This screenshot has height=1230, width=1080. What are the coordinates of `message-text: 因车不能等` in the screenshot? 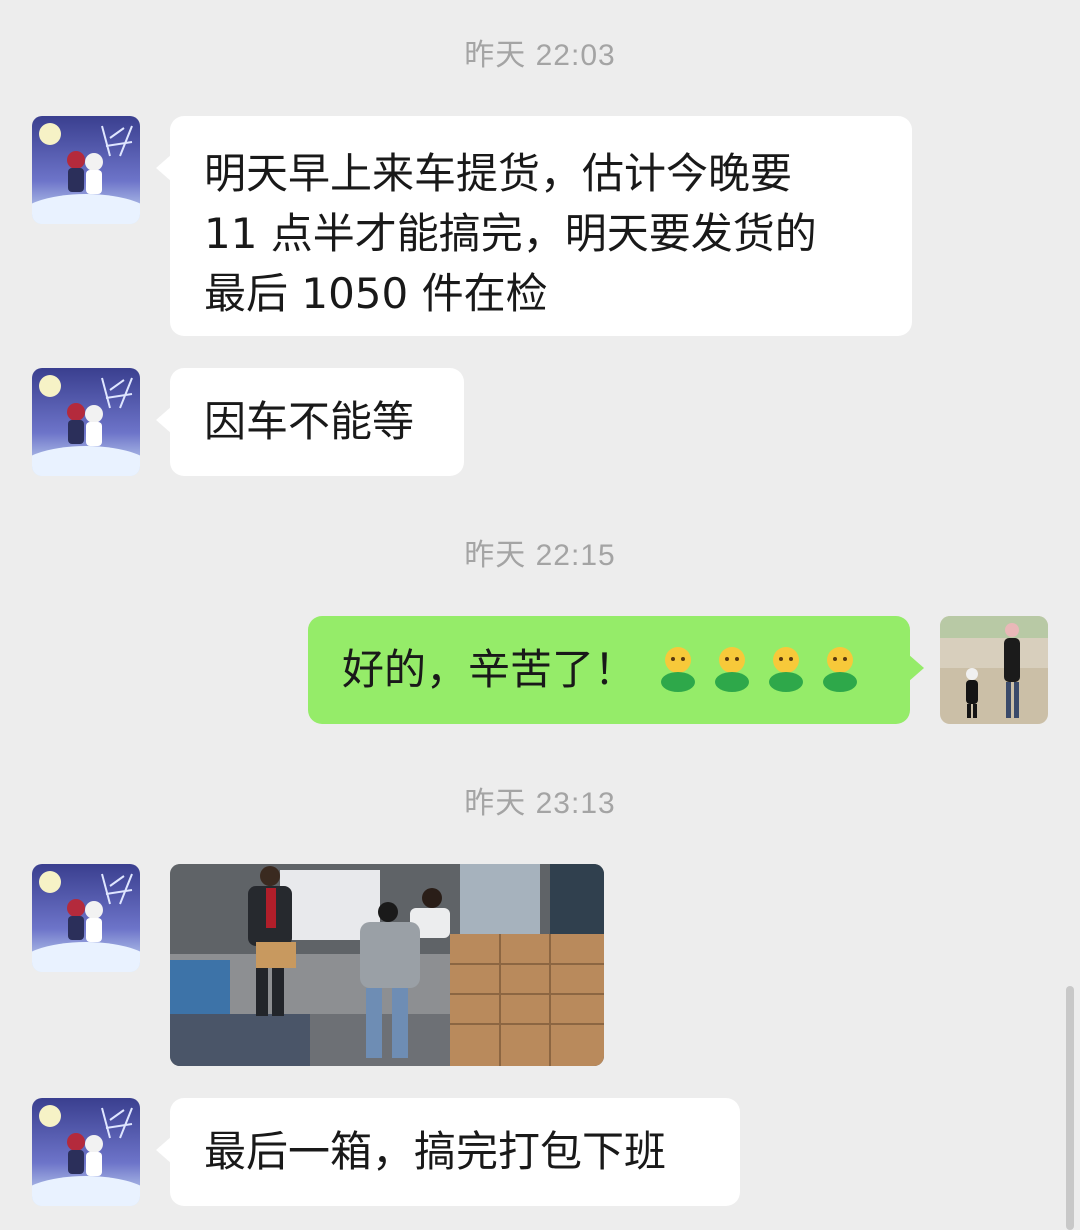 It's located at (309, 421).